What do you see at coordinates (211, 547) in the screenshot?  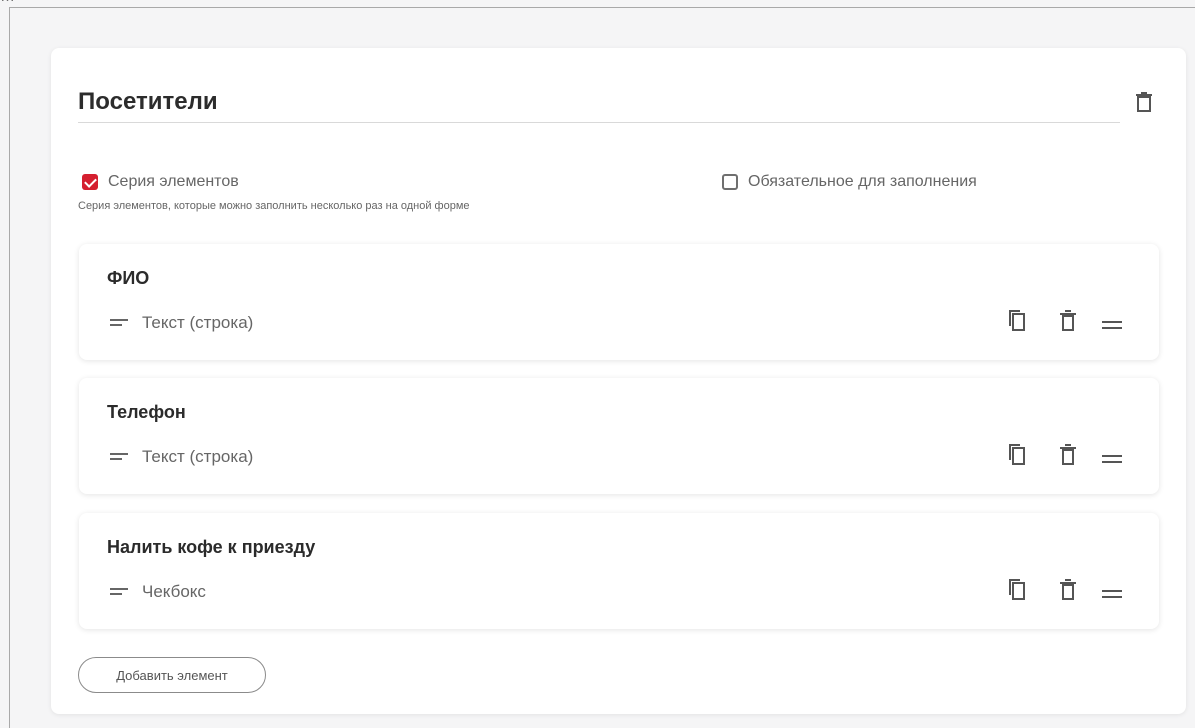 I see `element-title: Налить кофе к приезду` at bounding box center [211, 547].